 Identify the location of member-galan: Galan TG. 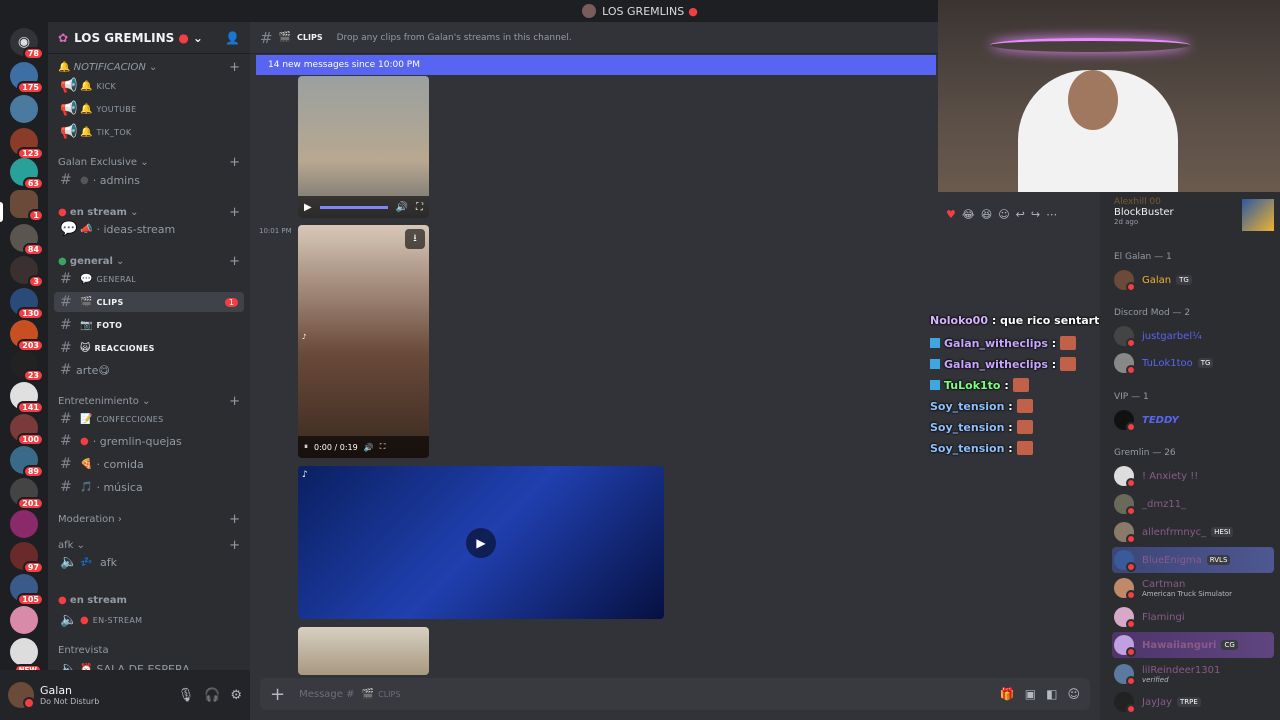
(1153, 281).